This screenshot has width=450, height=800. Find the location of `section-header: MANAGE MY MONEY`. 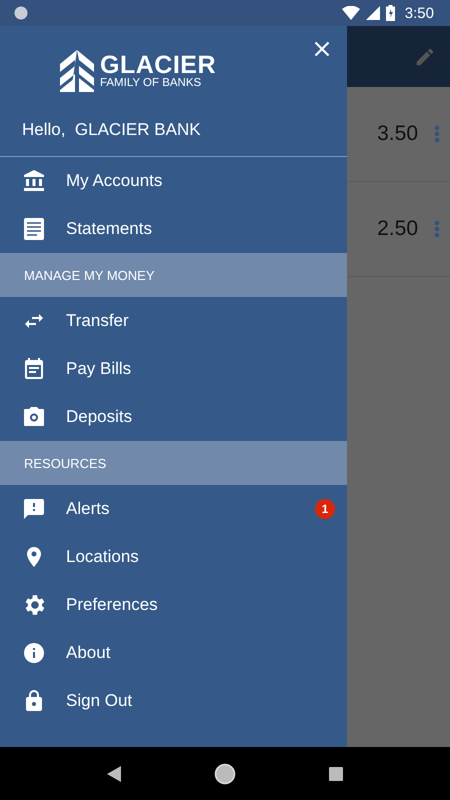

section-header: MANAGE MY MONEY is located at coordinates (173, 275).